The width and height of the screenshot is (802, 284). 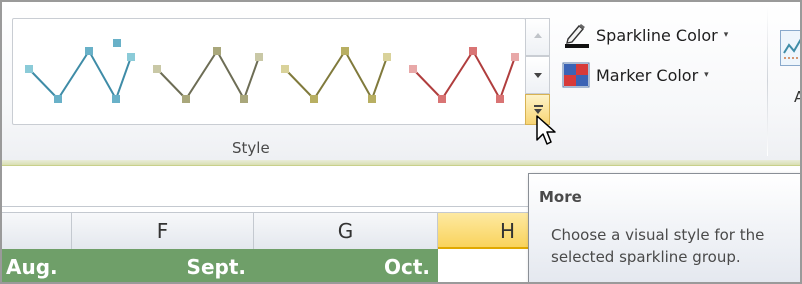 I want to click on column-header-f: F, so click(x=163, y=231).